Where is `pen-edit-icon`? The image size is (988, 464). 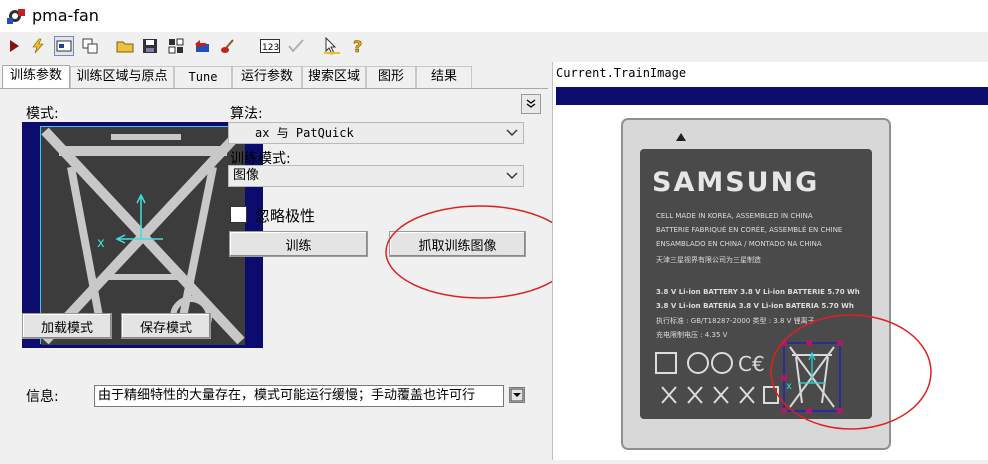 pen-edit-icon is located at coordinates (332, 46).